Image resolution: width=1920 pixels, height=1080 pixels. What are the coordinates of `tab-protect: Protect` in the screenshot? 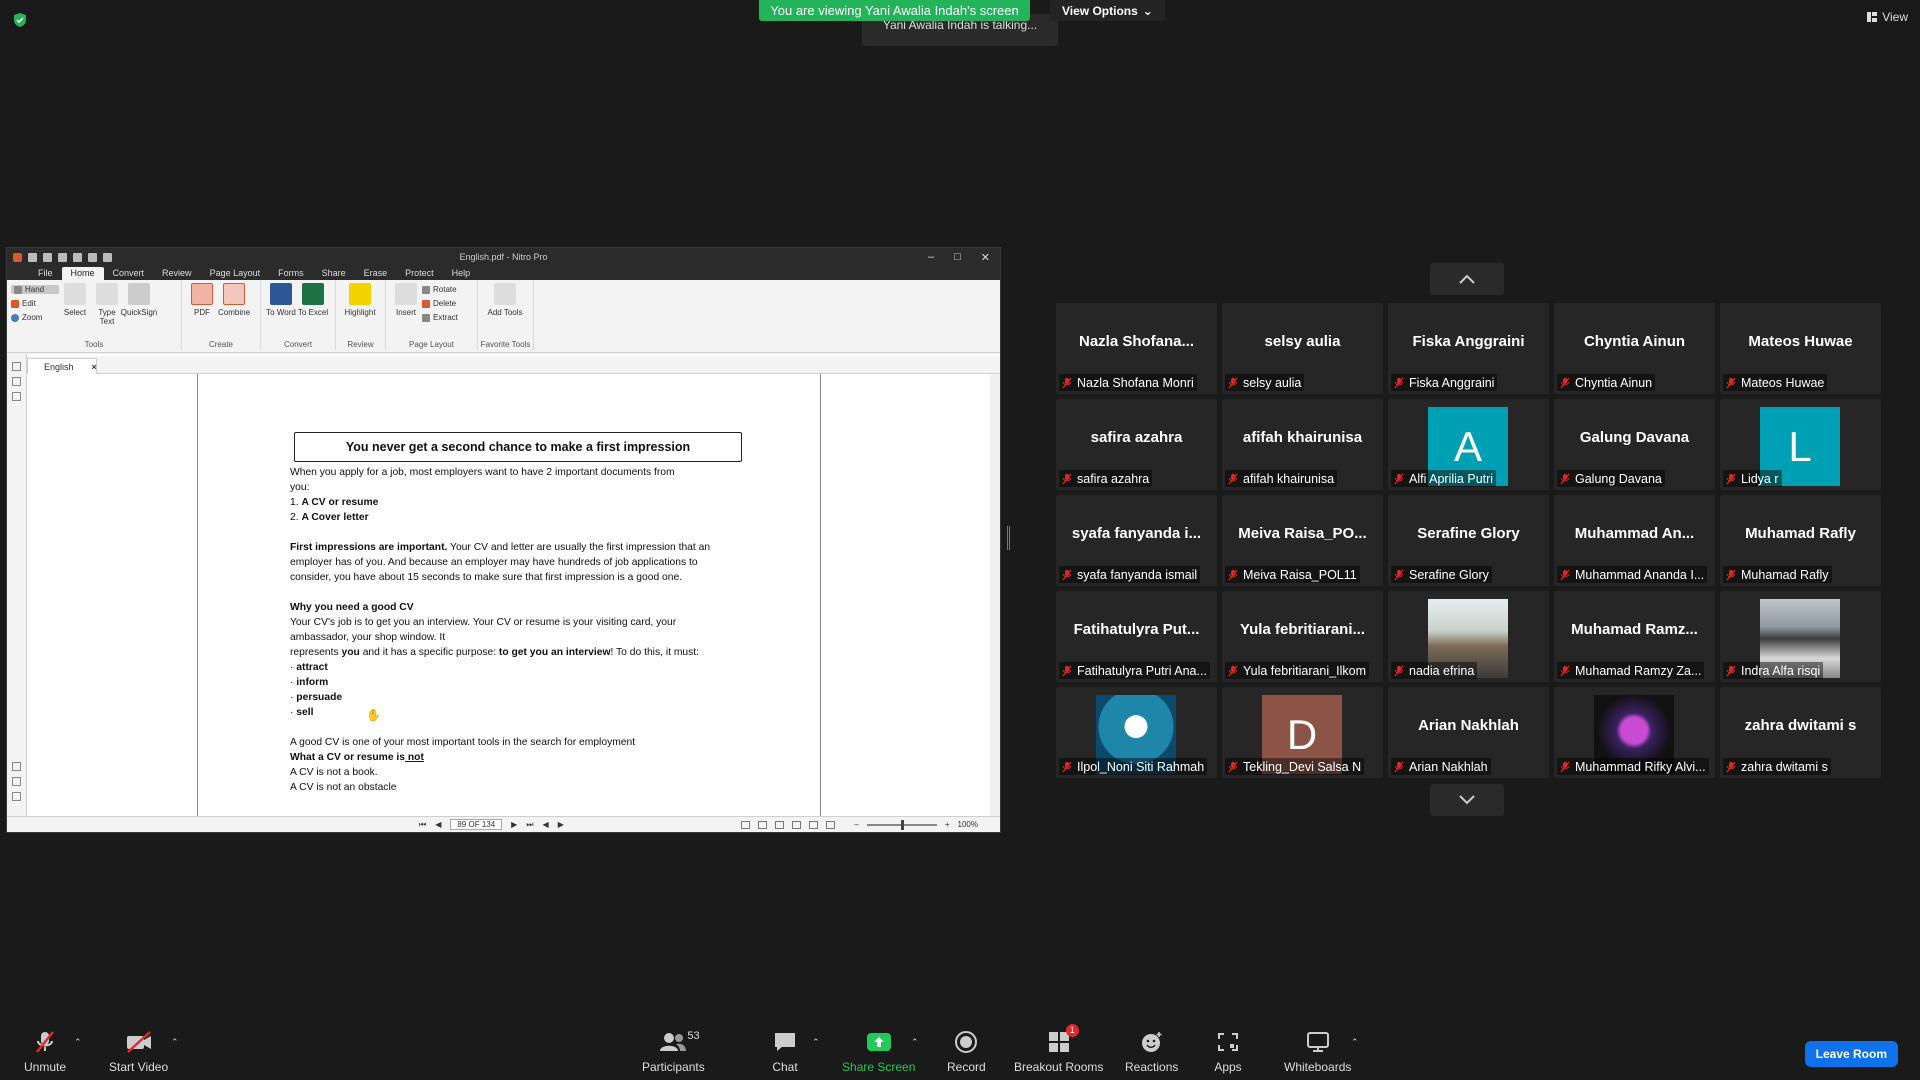 It's located at (419, 273).